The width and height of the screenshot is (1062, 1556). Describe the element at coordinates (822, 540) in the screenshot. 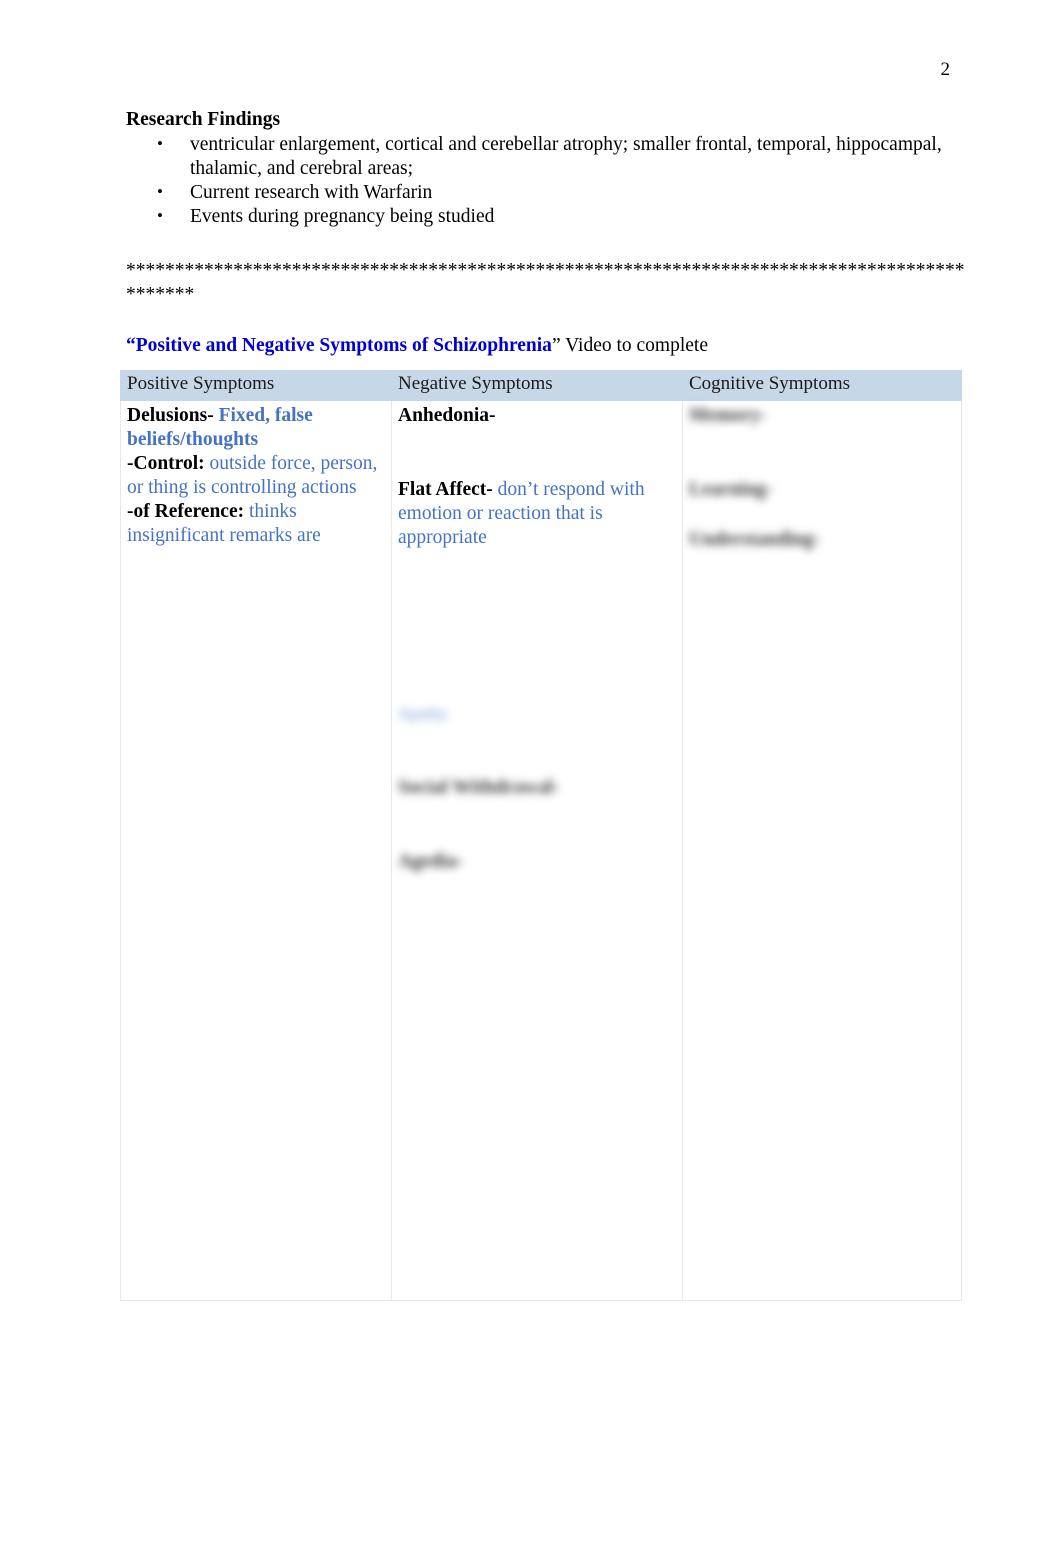

I see `symptom-entry-redacted: Understanding-` at that location.